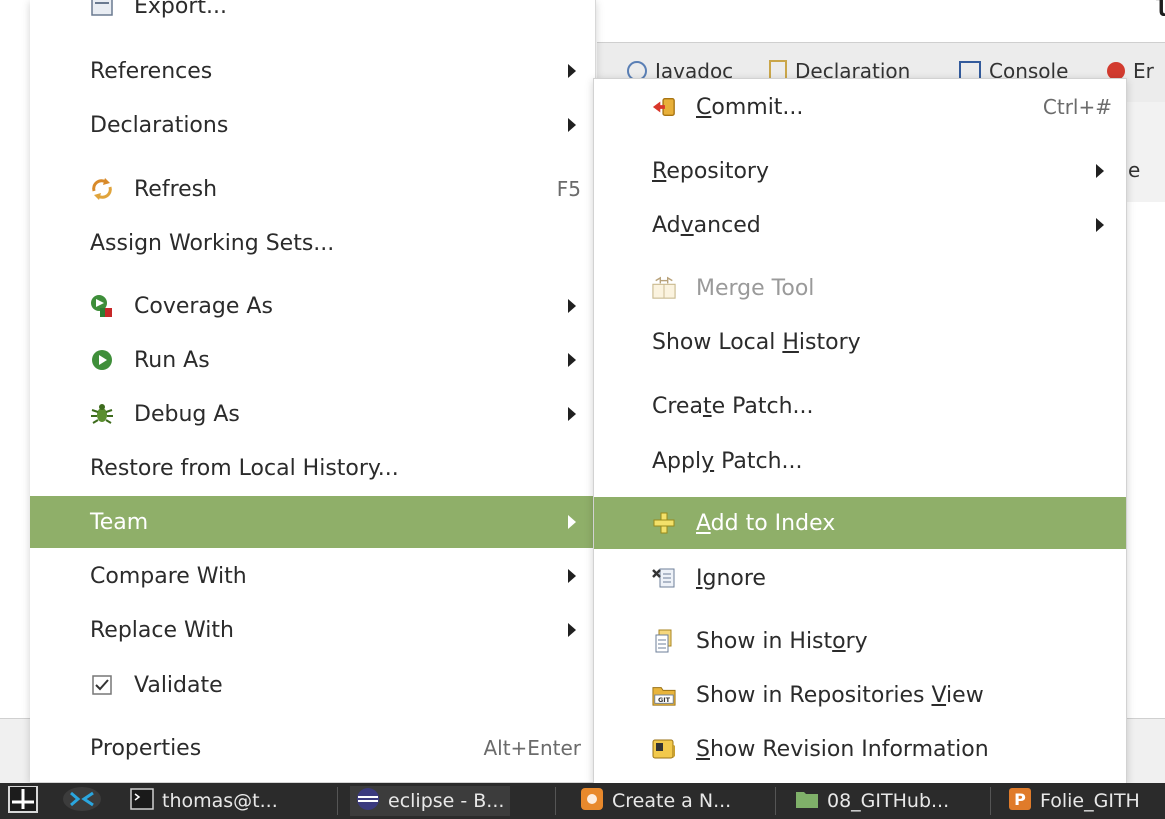 The height and width of the screenshot is (819, 1165). Describe the element at coordinates (312, 125) in the screenshot. I see `menu-item-declarations: Declarations` at that location.